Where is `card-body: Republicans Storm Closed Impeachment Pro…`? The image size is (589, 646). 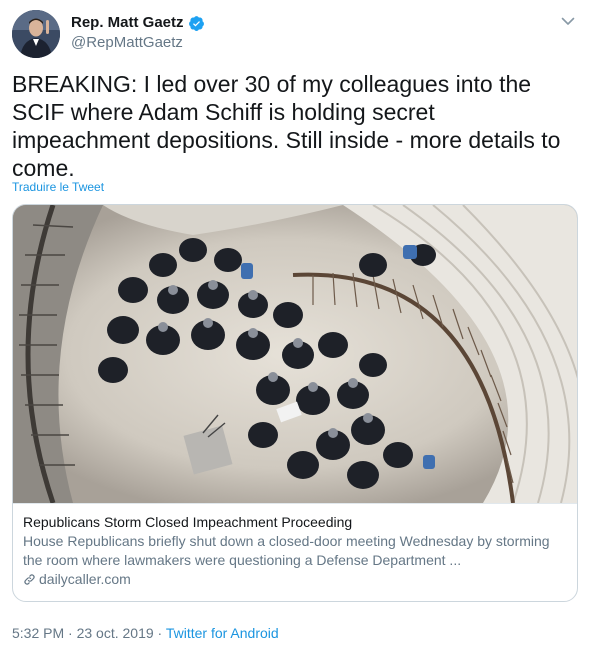 card-body: Republicans Storm Closed Impeachment Pro… is located at coordinates (295, 552).